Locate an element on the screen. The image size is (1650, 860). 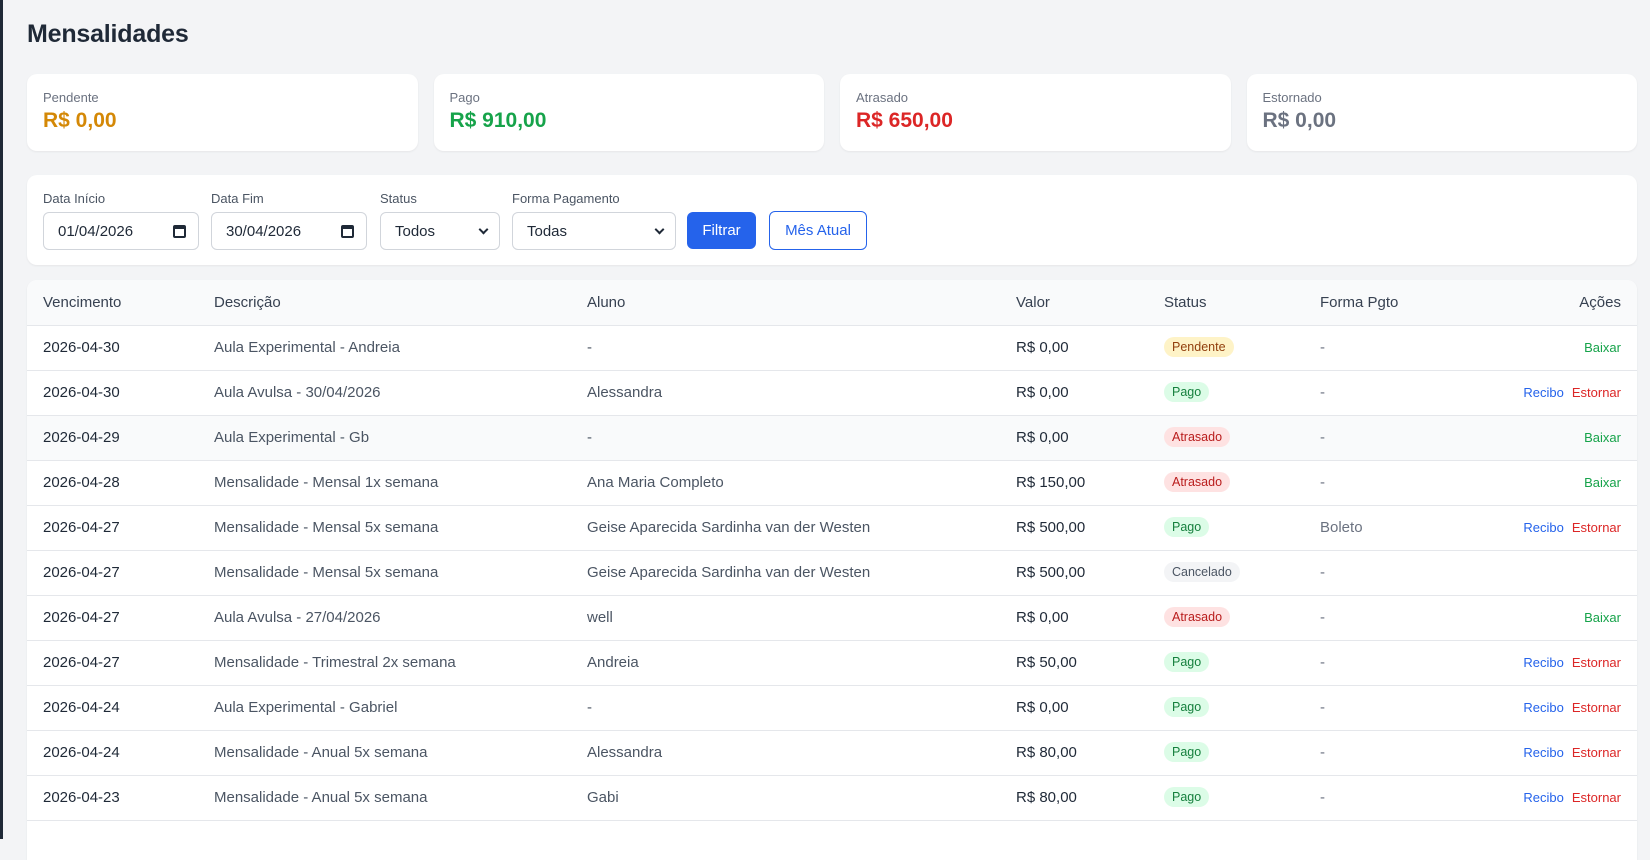
filter-data-inicio: Data Início 01/04/2026 is located at coordinates (121, 220).